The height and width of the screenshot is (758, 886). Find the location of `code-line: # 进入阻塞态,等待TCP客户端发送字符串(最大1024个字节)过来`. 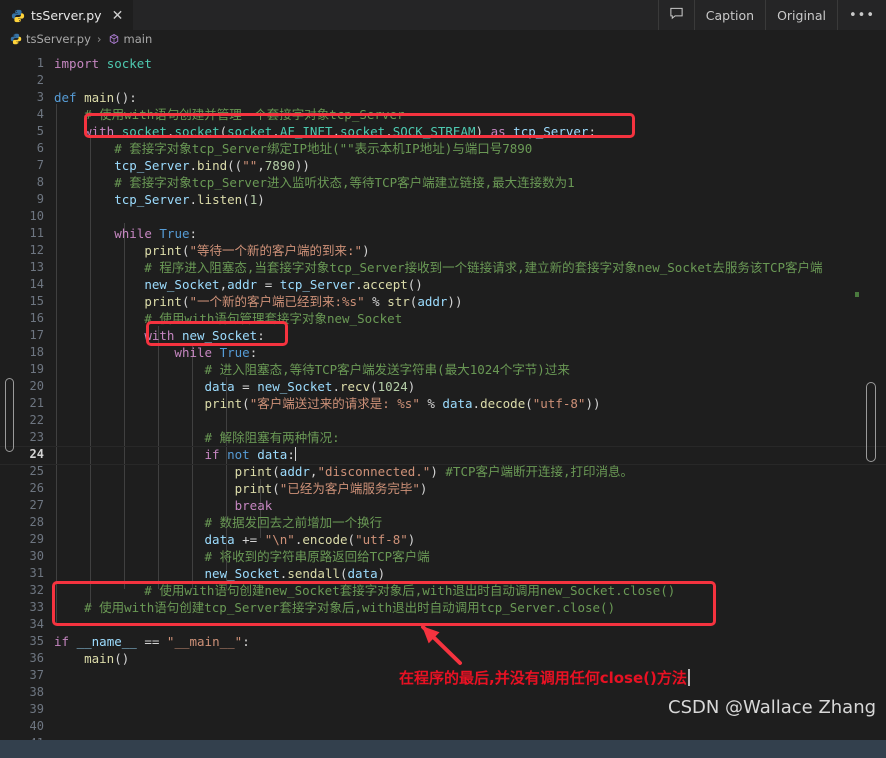

code-line: # 进入阻塞态,等待TCP客户端发送字符串(最大1024个字节)过来 is located at coordinates (312, 369).